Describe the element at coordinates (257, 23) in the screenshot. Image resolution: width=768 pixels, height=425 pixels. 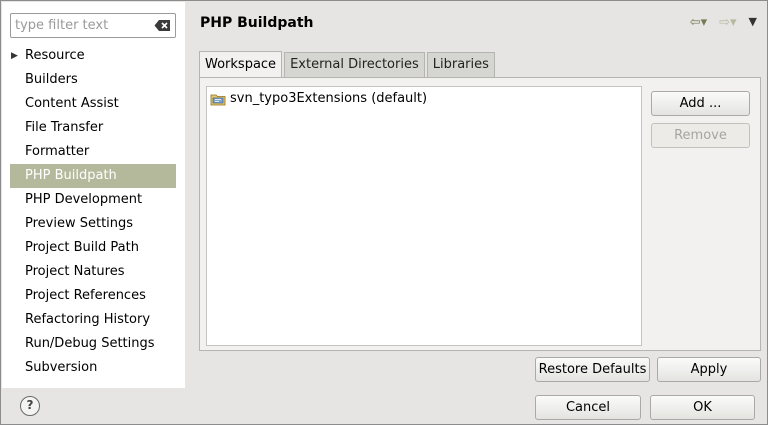
I see `page-title: PHP Buildpath` at that location.